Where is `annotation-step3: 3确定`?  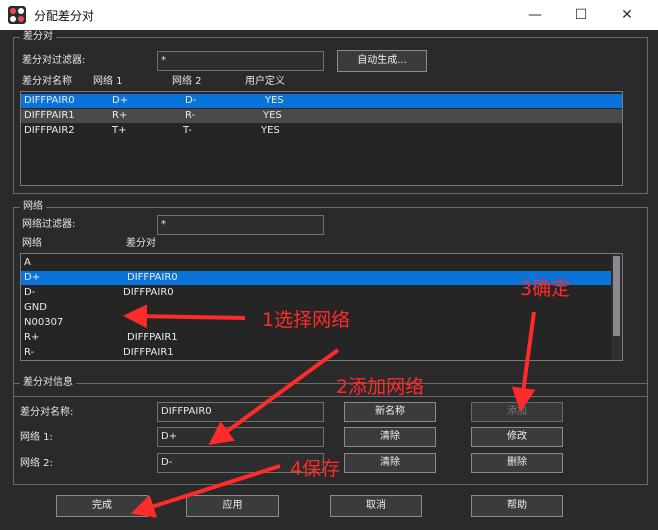 annotation-step3: 3确定 is located at coordinates (545, 289).